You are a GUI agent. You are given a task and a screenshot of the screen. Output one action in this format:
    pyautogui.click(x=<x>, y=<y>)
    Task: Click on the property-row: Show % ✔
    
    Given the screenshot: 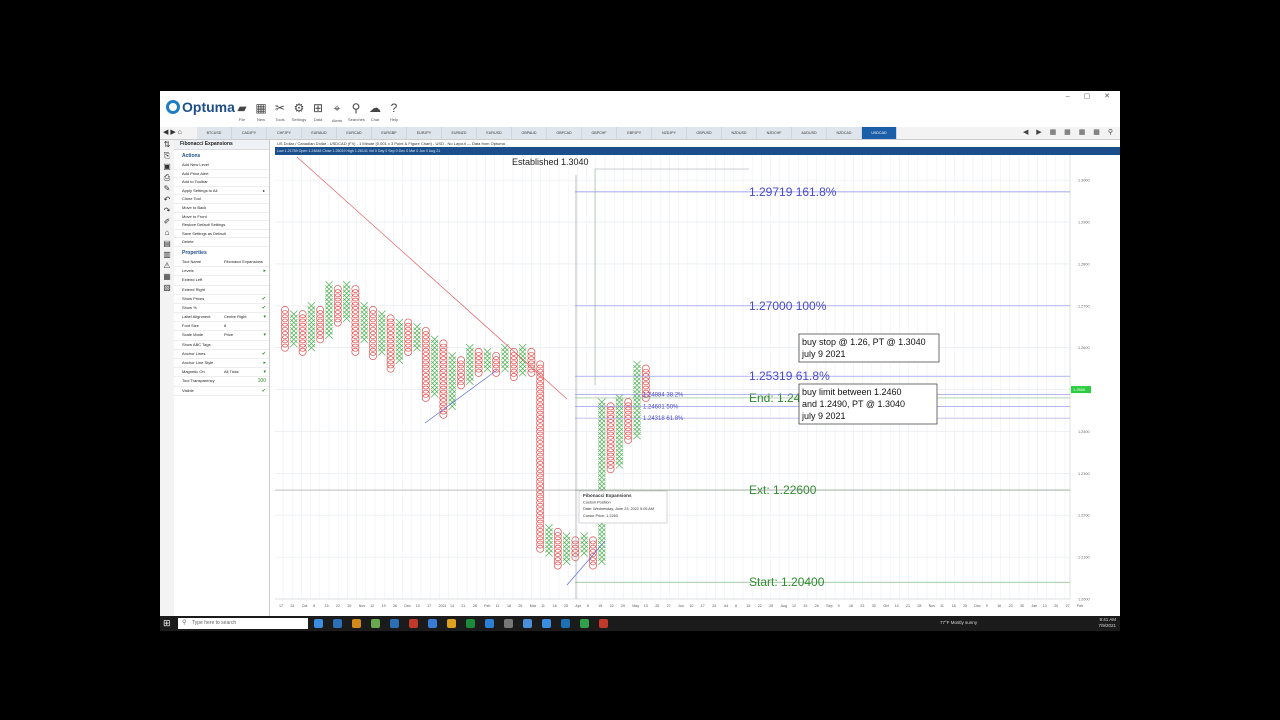 What is the action you would take?
    pyautogui.click(x=221, y=309)
    